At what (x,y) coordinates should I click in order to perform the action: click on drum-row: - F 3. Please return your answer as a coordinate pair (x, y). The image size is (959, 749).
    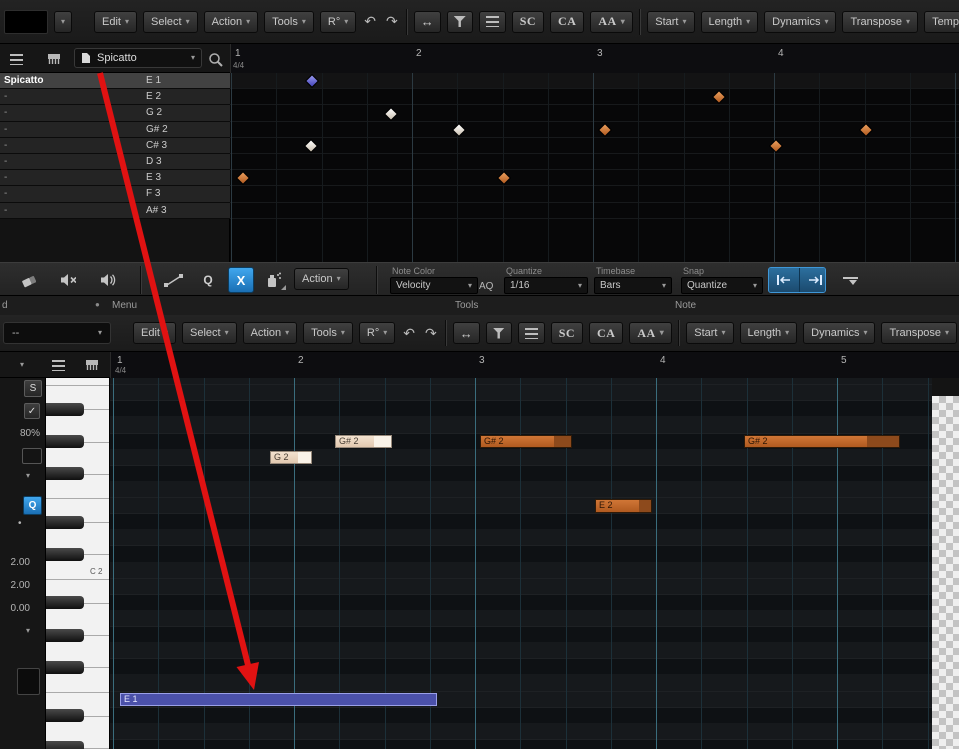
    Looking at the image, I should click on (115, 194).